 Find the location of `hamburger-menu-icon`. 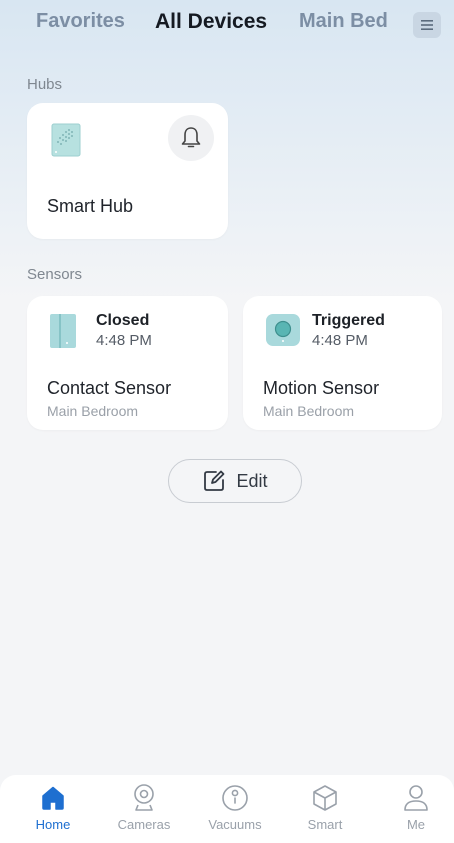

hamburger-menu-icon is located at coordinates (427, 25).